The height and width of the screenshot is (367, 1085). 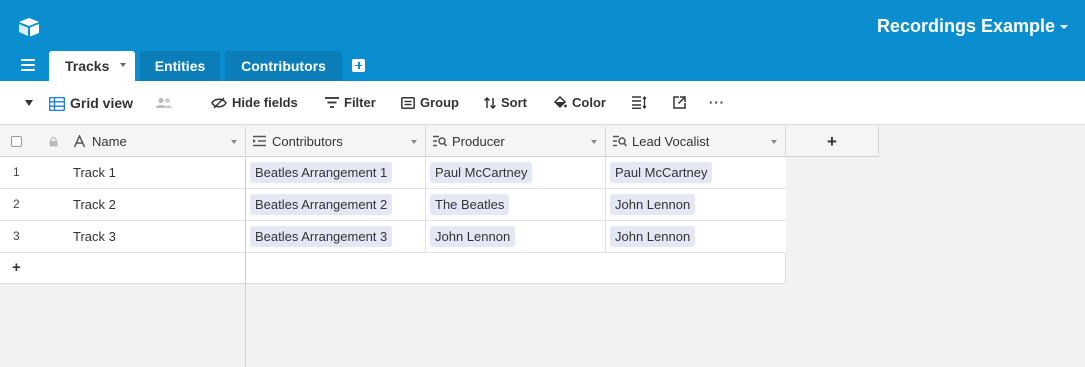 I want to click on color-button: Color, so click(x=579, y=103).